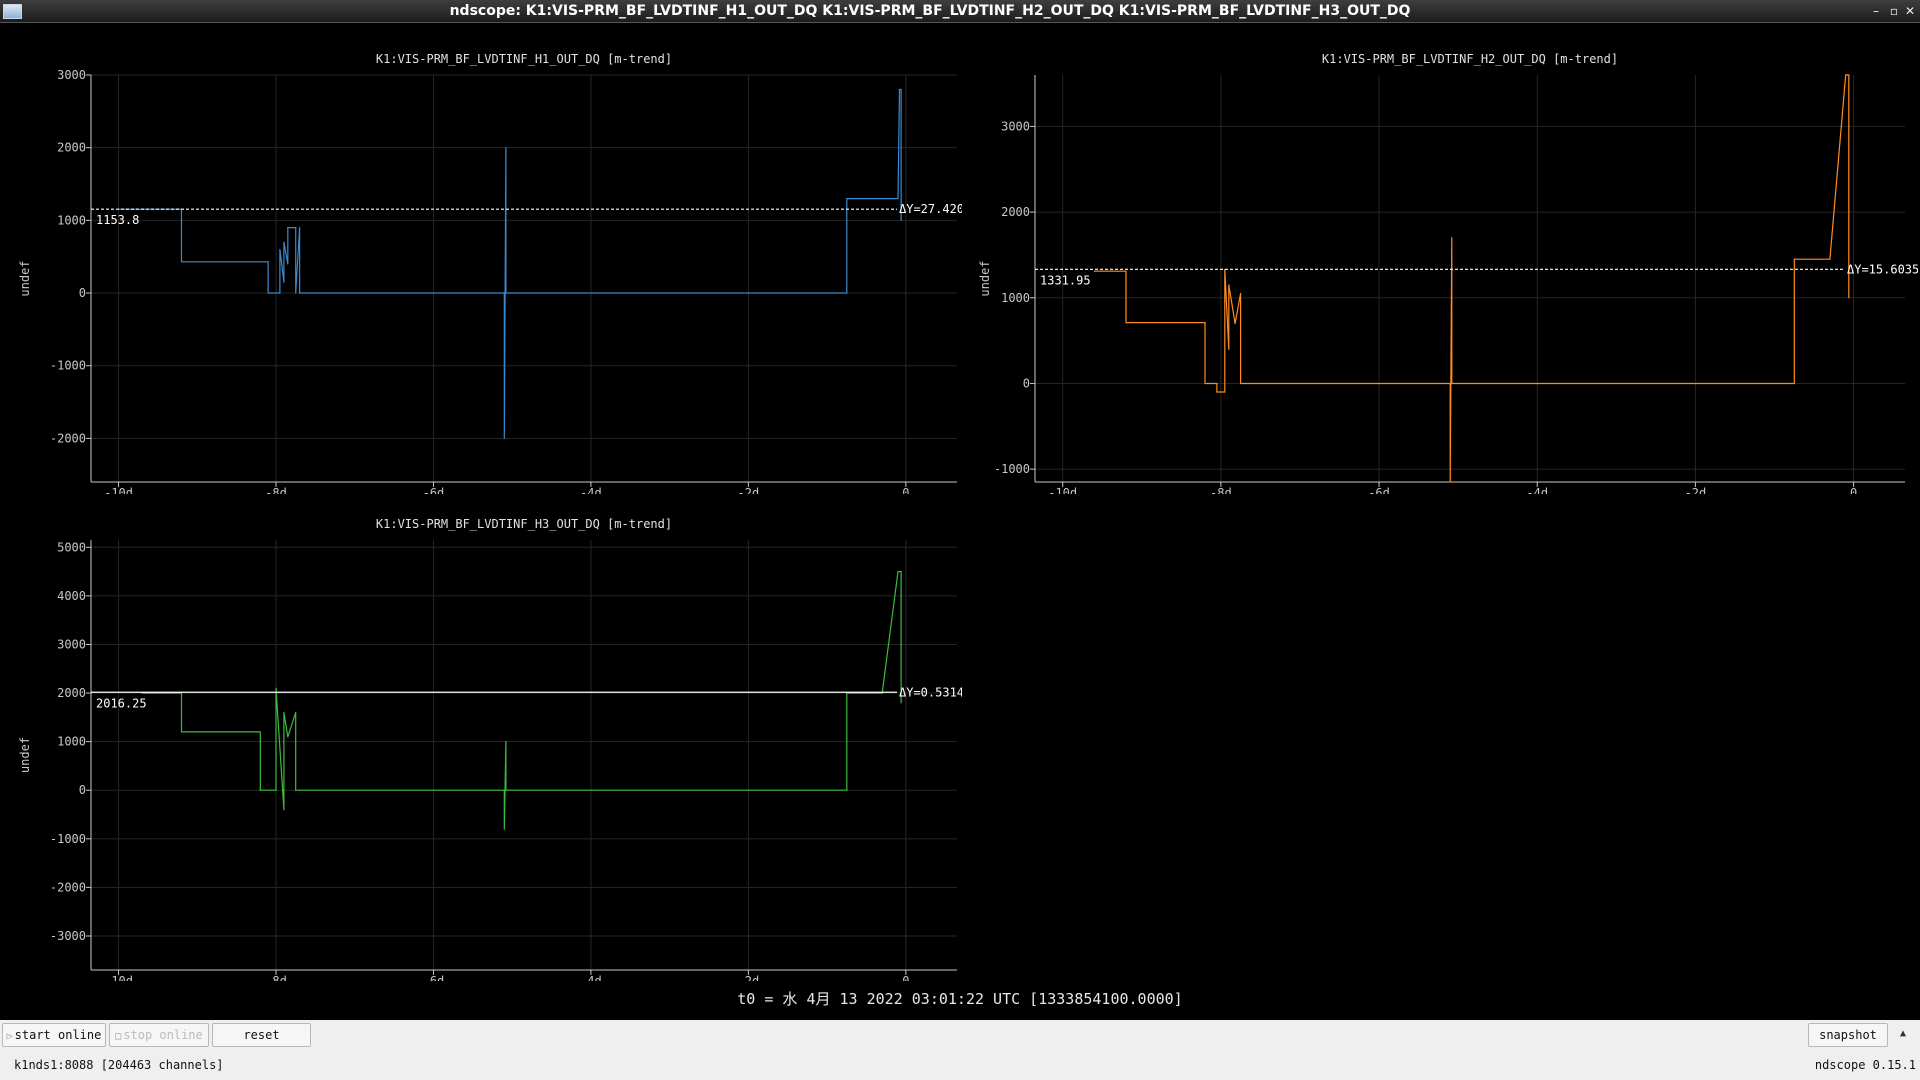  Describe the element at coordinates (1910, 11) in the screenshot. I see `close-button: ✕` at that location.